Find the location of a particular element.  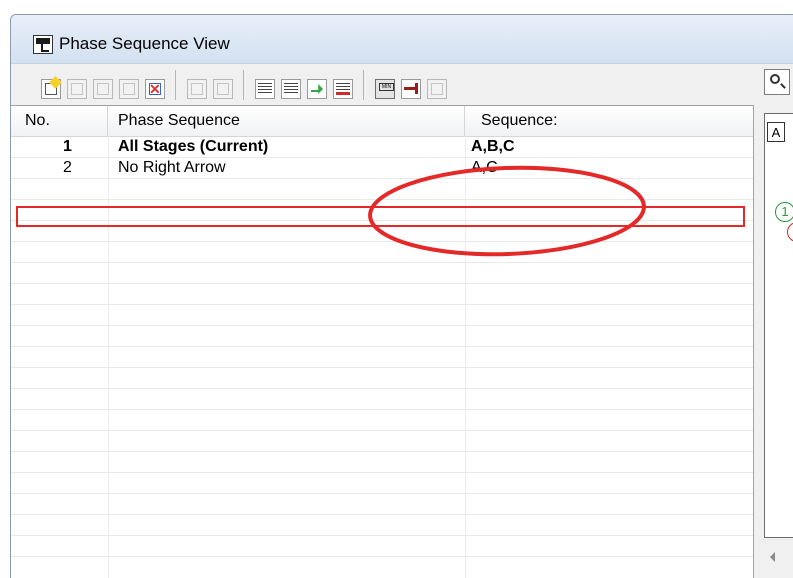

list-edit-icon is located at coordinates (265, 89).